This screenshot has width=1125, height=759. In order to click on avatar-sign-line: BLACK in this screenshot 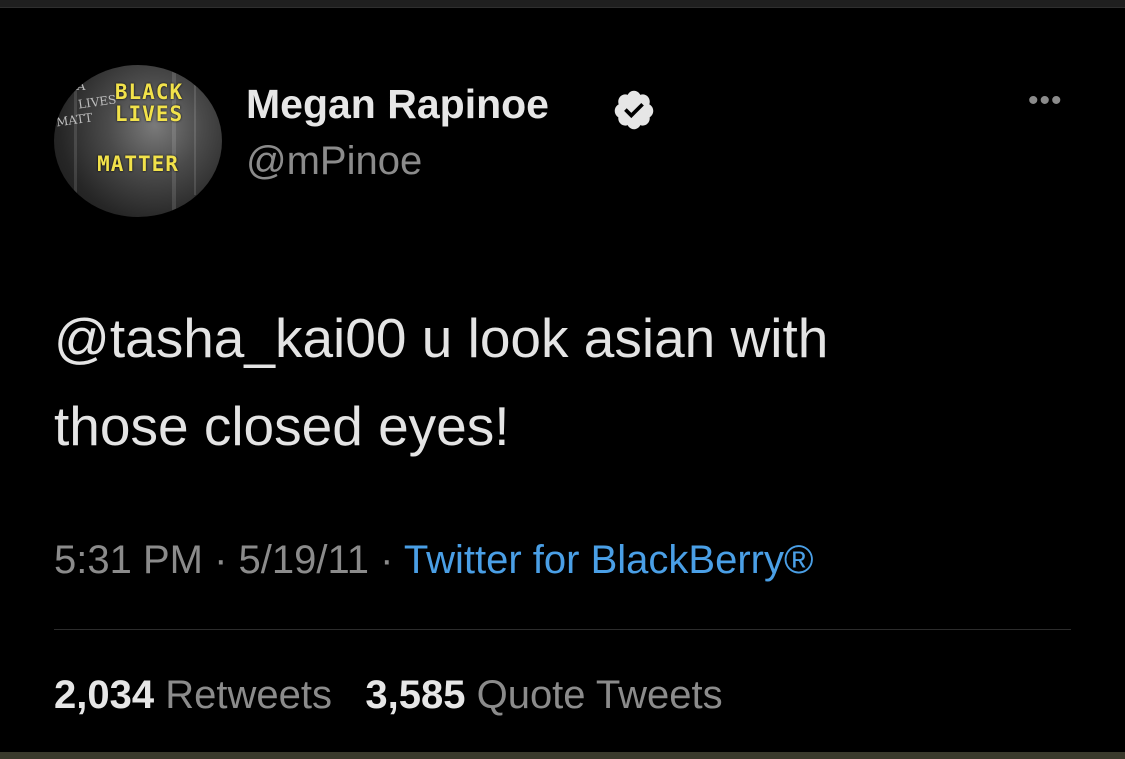, I will do `click(149, 92)`.